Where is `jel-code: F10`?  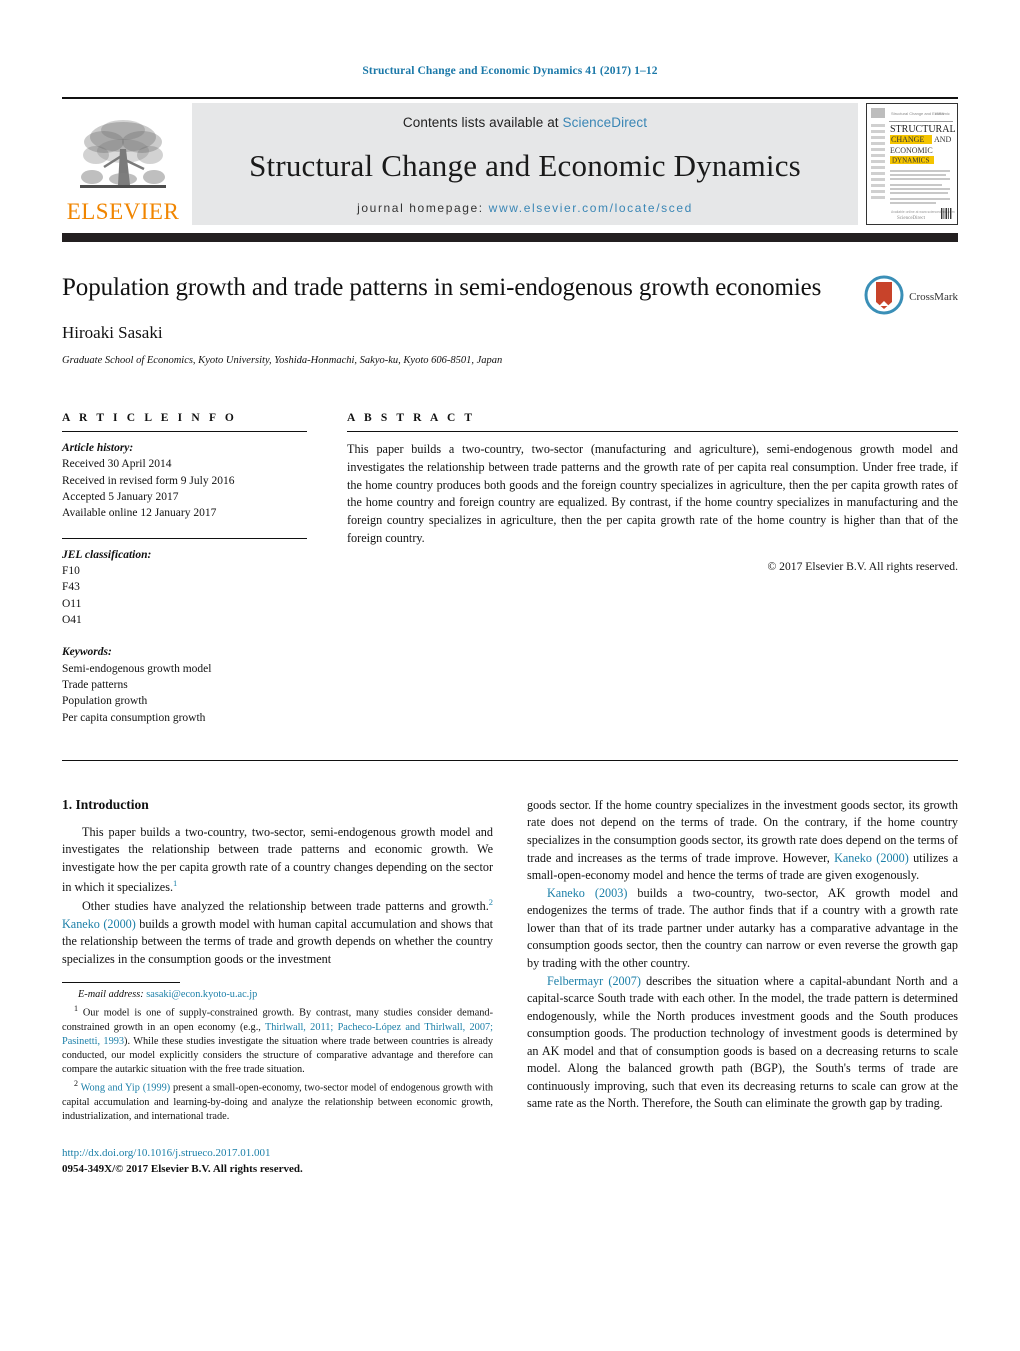 jel-code: F10 is located at coordinates (71, 570).